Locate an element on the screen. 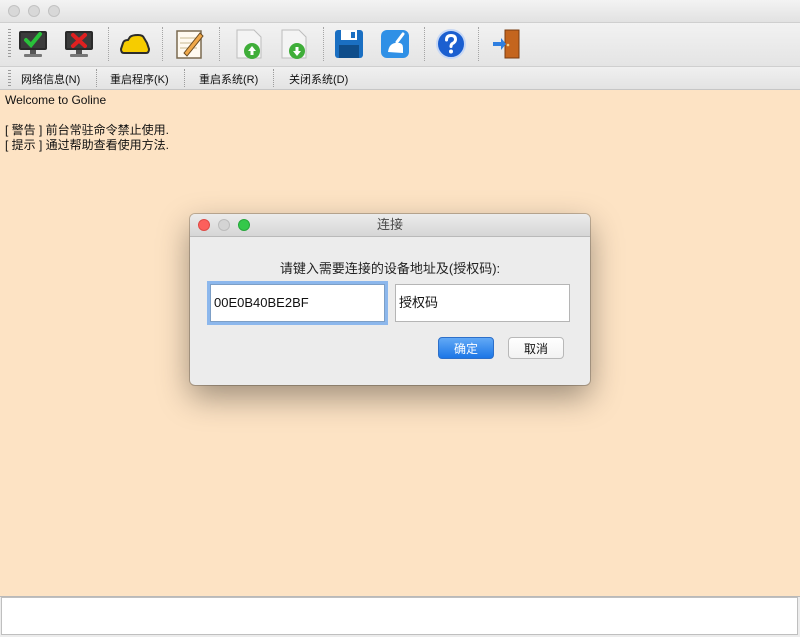 The width and height of the screenshot is (800, 637). menu-restart-program: 重启程序(K) is located at coordinates (139, 79).